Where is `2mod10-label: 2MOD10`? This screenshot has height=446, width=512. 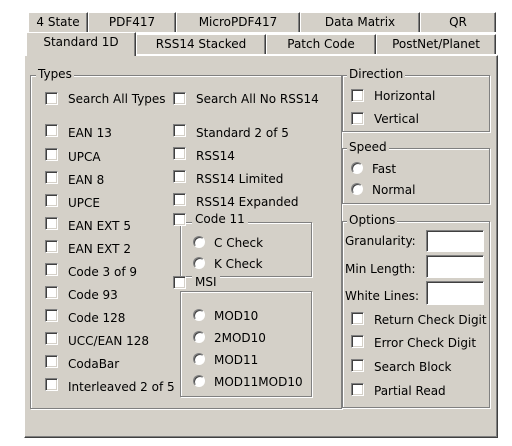
2mod10-label: 2MOD10 is located at coordinates (240, 338).